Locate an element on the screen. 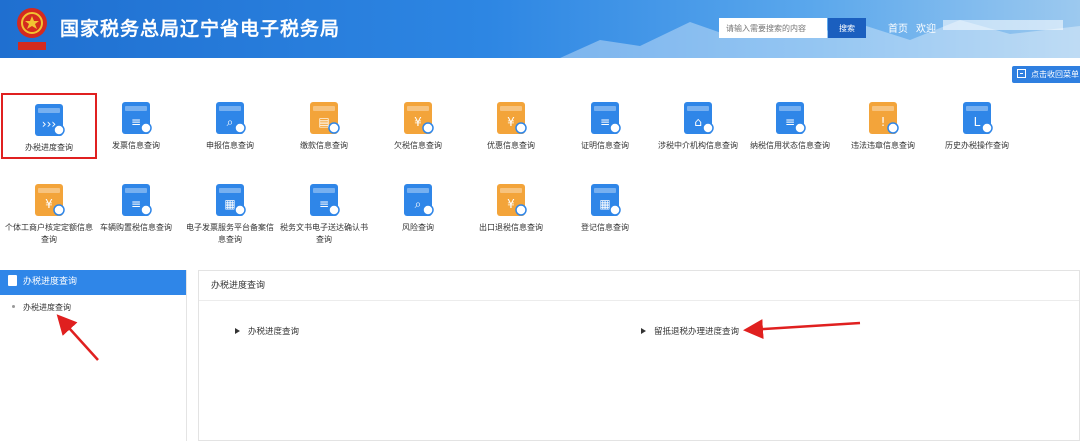 The width and height of the screenshot is (1080, 441). collapse-menu-label: 点击收回菜单 is located at coordinates (1055, 74).